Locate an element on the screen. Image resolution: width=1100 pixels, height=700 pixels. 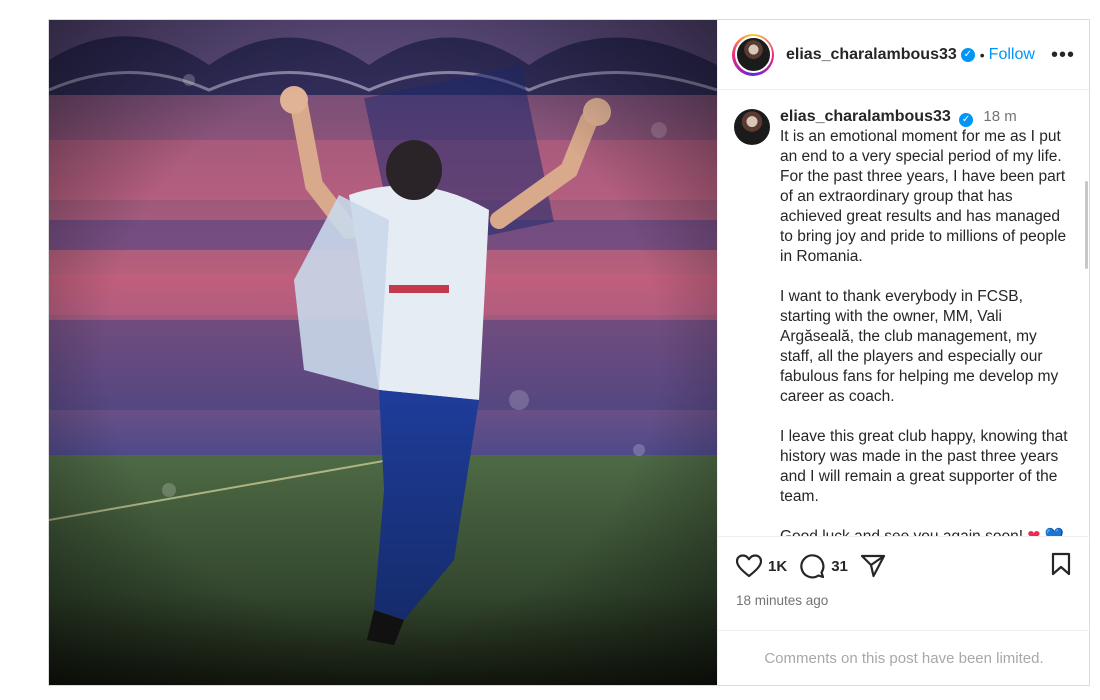
author-username: elias_charalambous33 is located at coordinates (871, 55).